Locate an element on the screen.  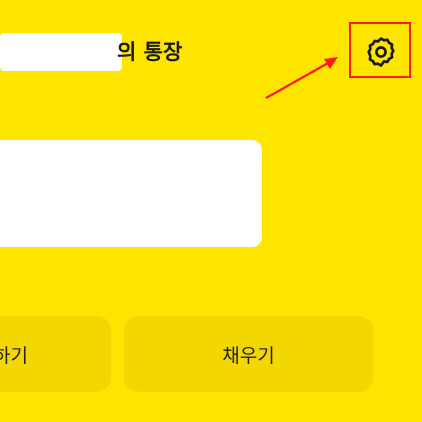
page-title-suffix: 의 통장 is located at coordinates (150, 52).